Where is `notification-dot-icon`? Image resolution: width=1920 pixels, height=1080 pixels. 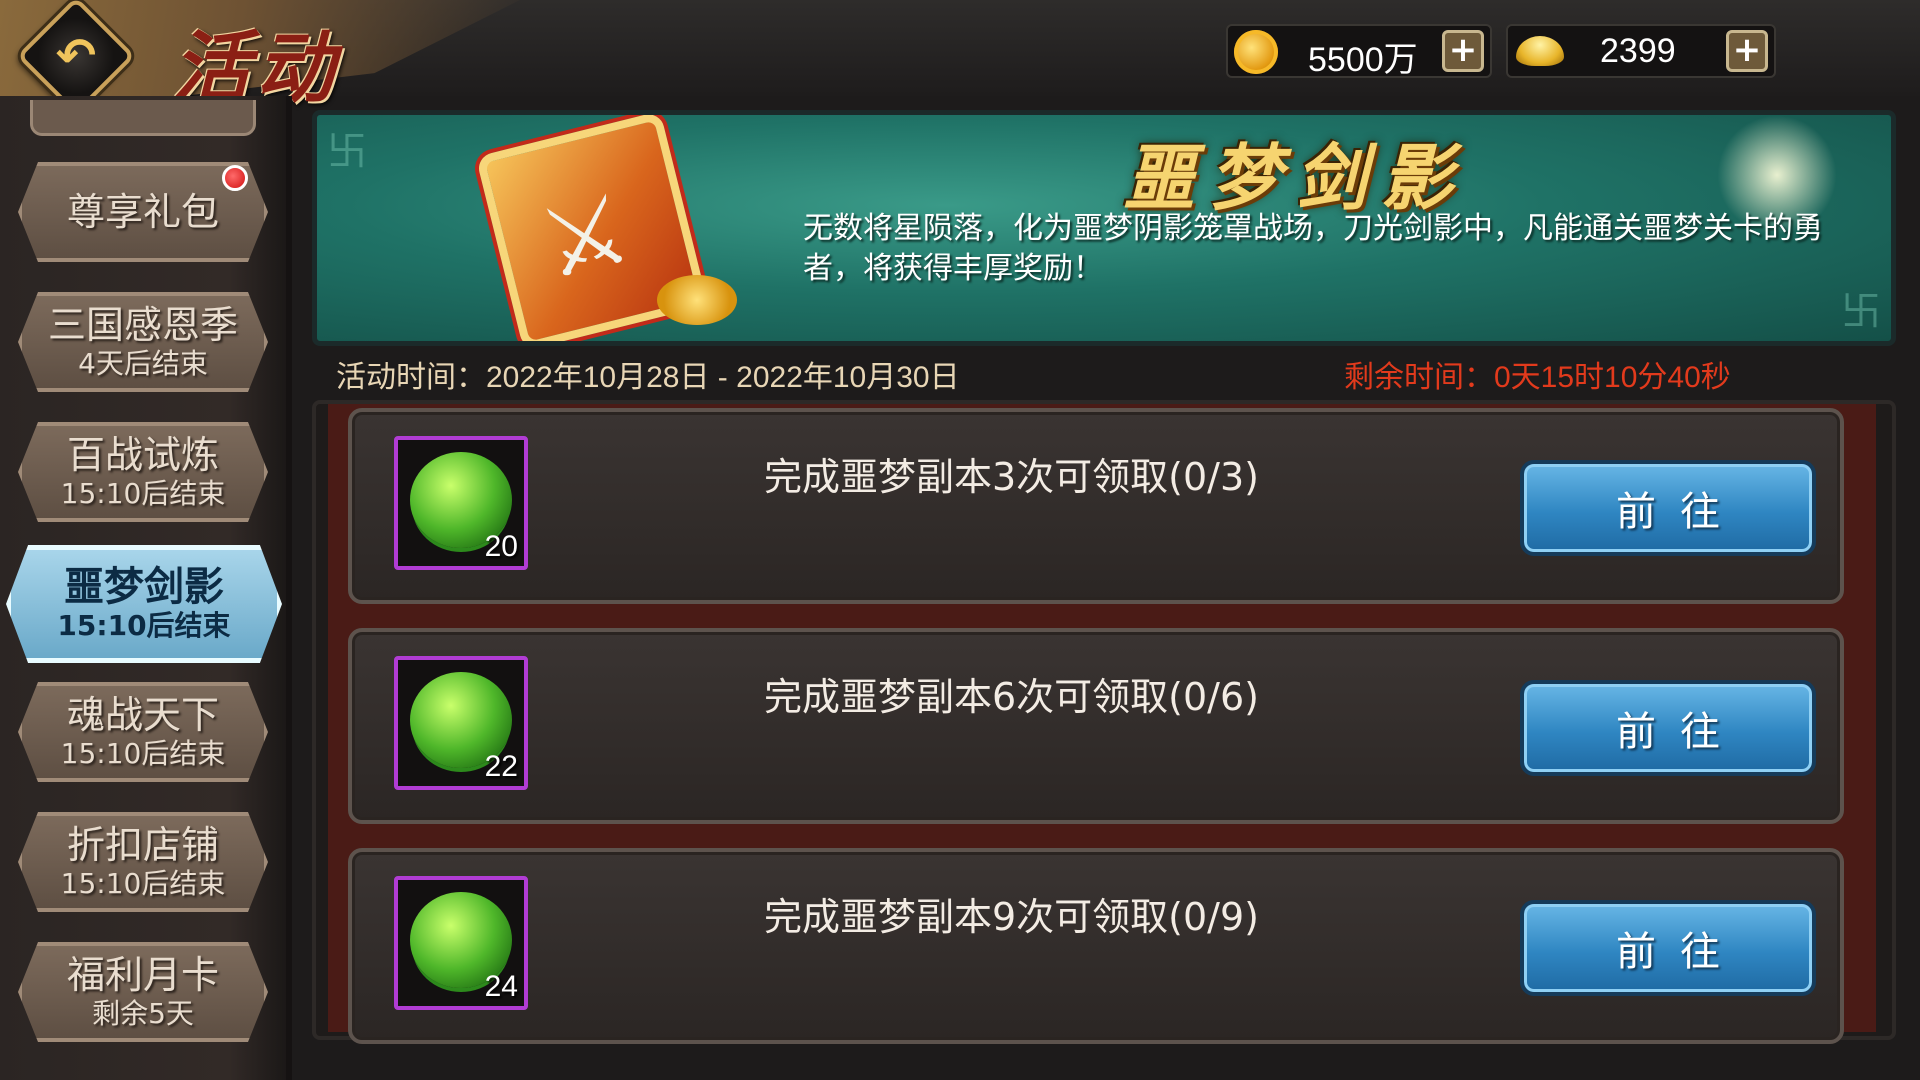
notification-dot-icon is located at coordinates (235, 178).